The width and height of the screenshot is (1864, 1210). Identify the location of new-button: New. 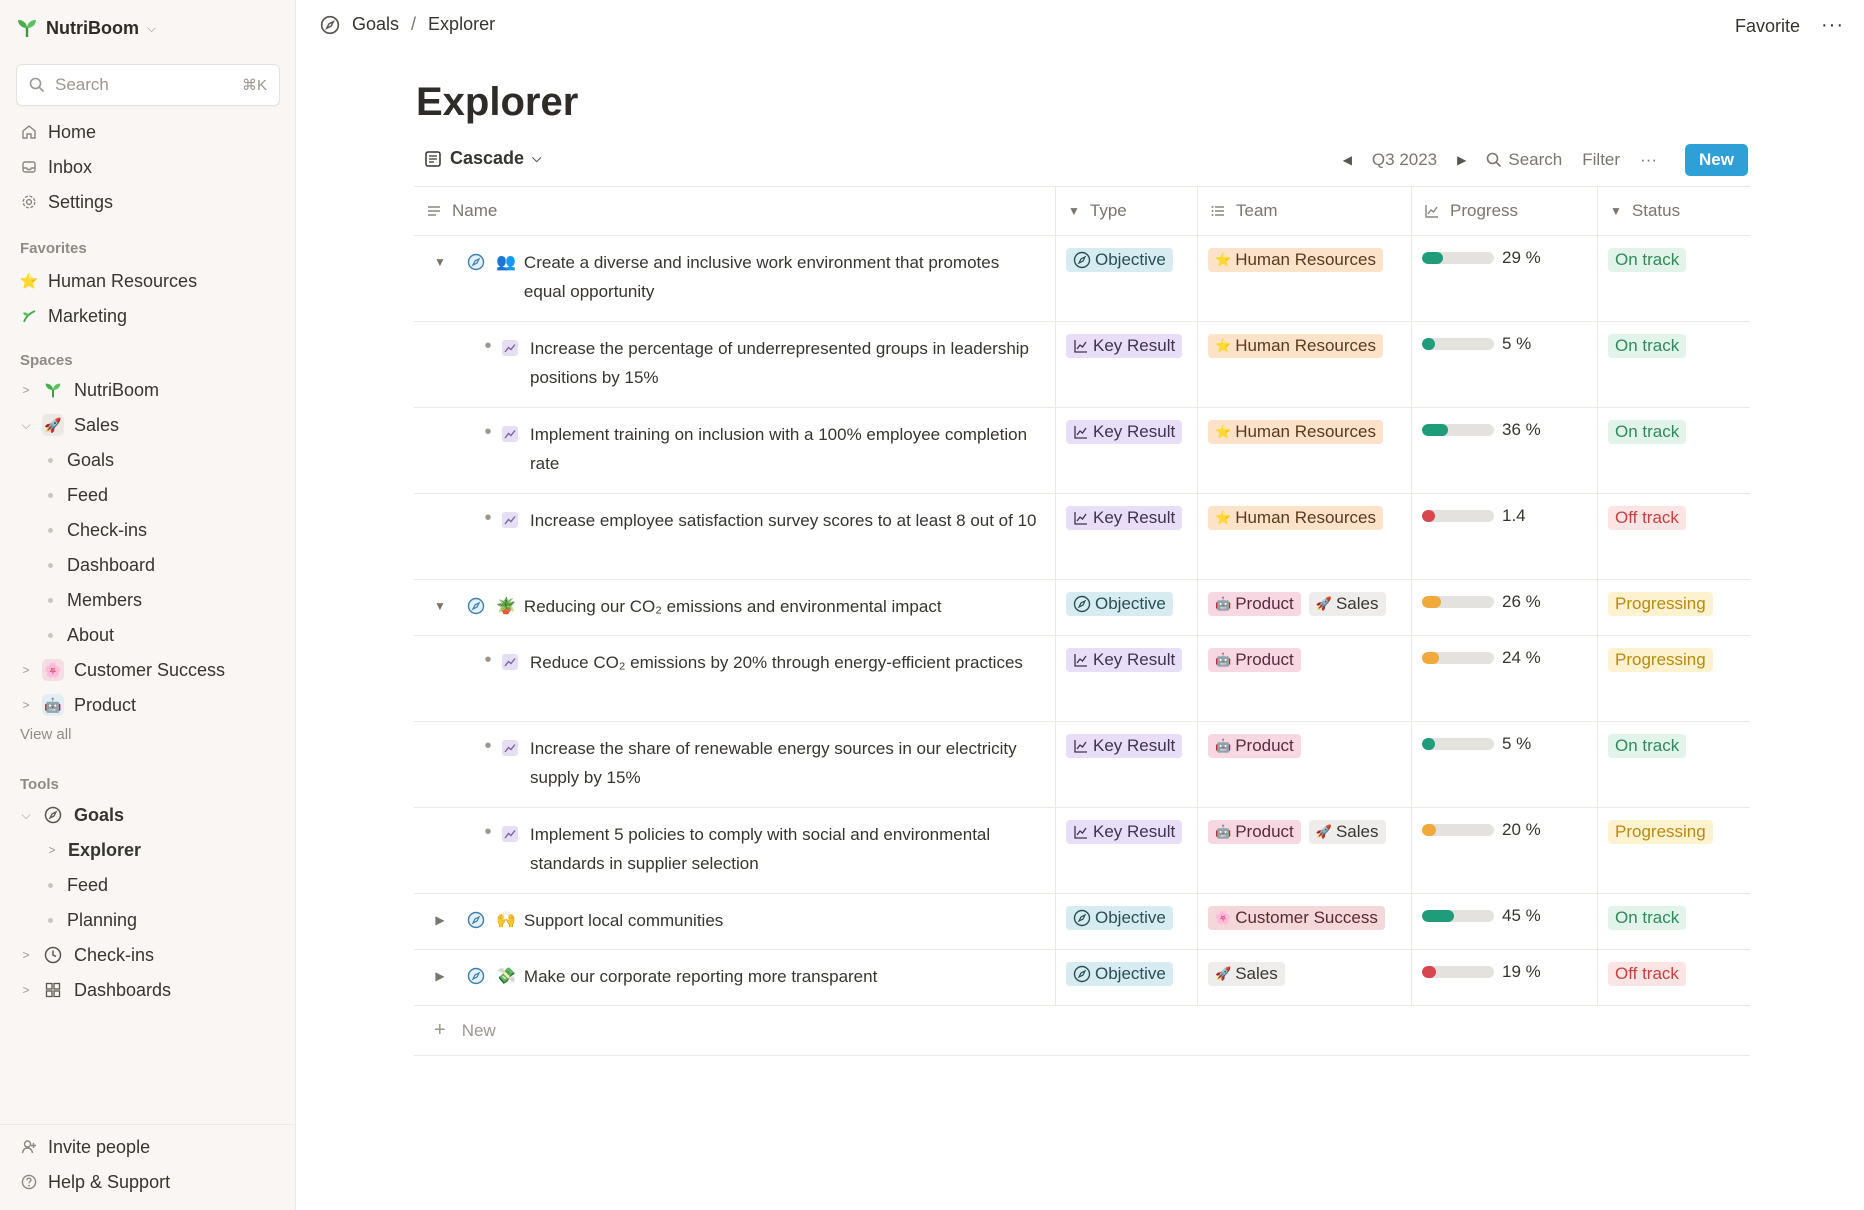
(1716, 160).